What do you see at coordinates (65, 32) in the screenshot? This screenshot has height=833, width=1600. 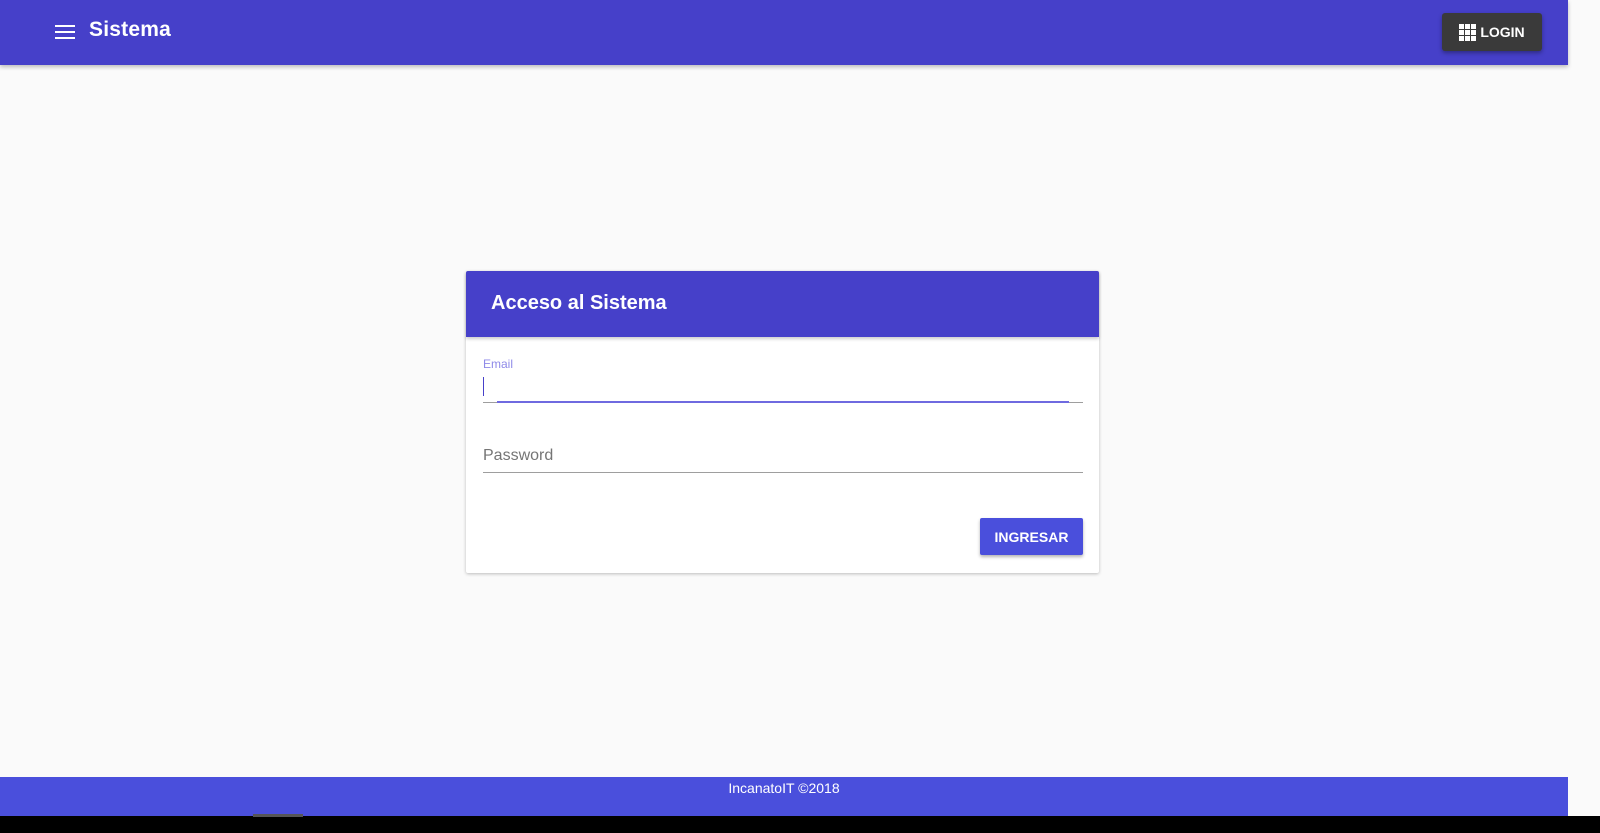 I see `hamburger-menu-icon` at bounding box center [65, 32].